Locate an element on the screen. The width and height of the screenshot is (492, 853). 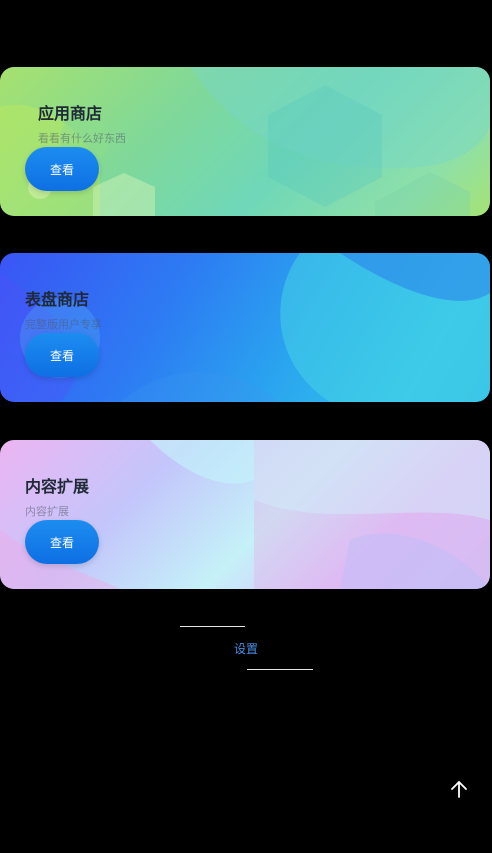
view-app-store-button: 查看 is located at coordinates (62, 169).